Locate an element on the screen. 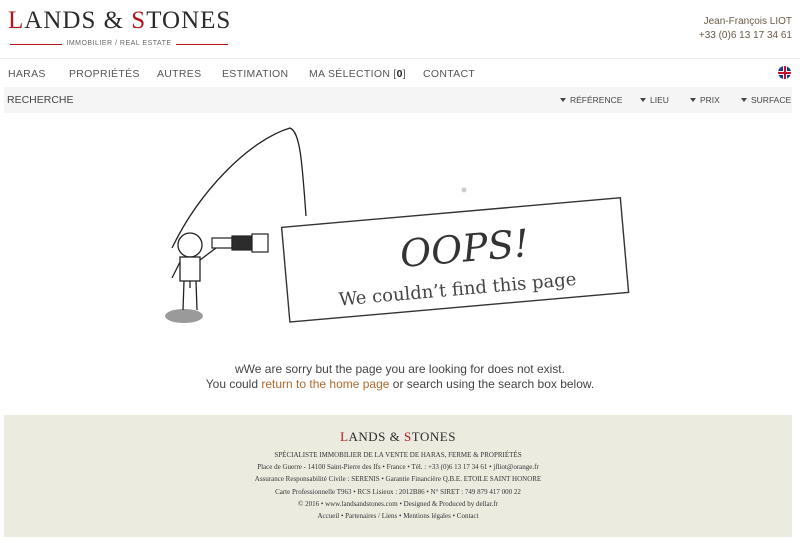  filter-surface: SURFACE is located at coordinates (766, 100).